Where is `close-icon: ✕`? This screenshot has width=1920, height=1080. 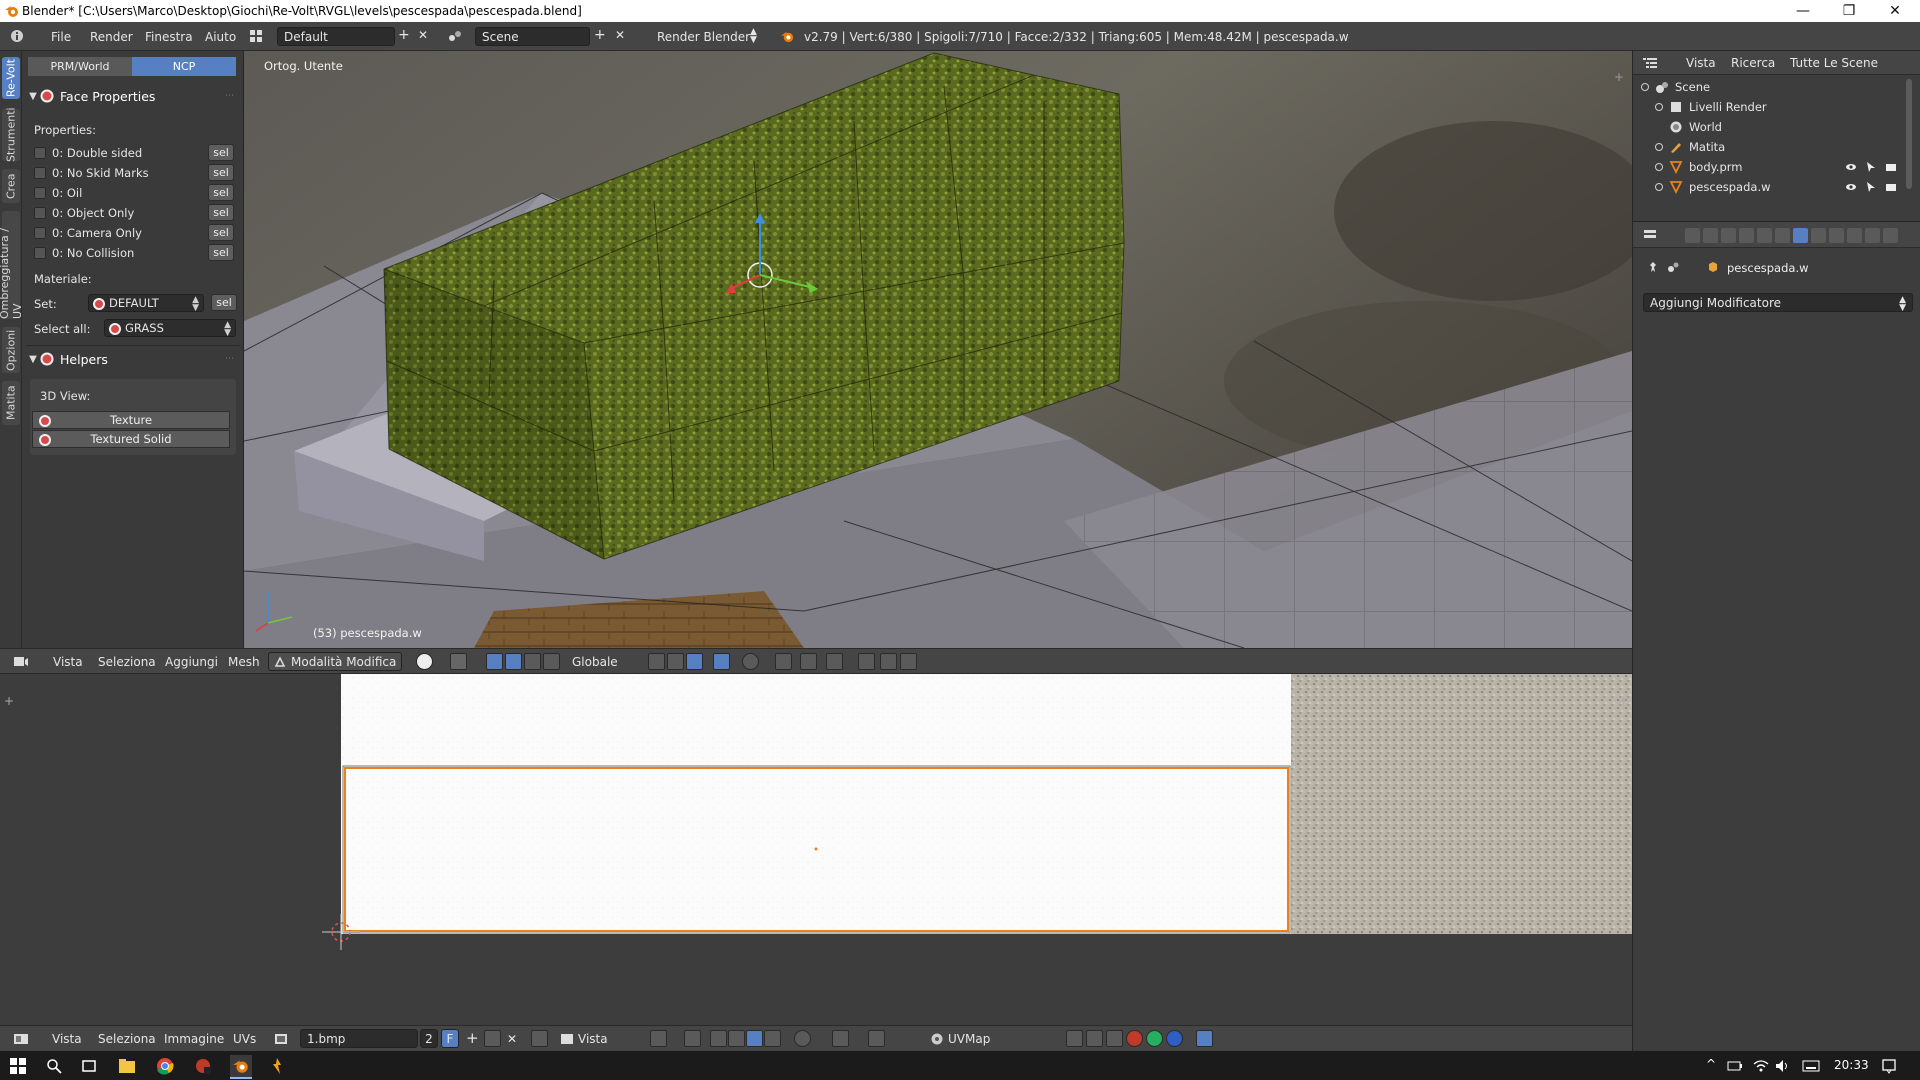 close-icon: ✕ is located at coordinates (1895, 11).